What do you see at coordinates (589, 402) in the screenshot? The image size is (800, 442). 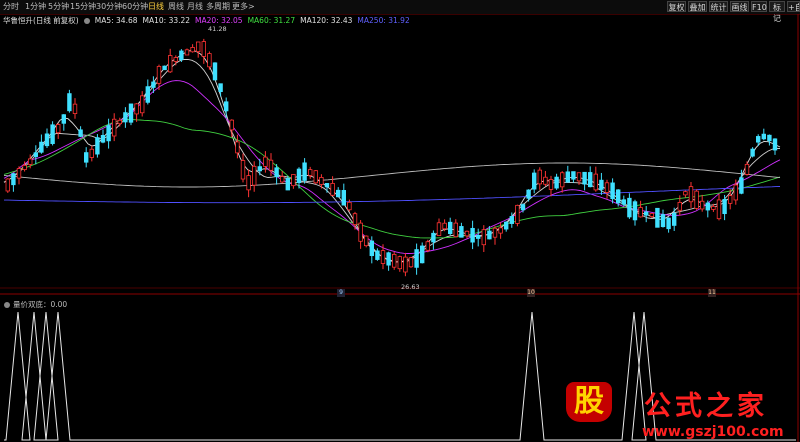 I see `watermark-logo-icon: 股` at bounding box center [589, 402].